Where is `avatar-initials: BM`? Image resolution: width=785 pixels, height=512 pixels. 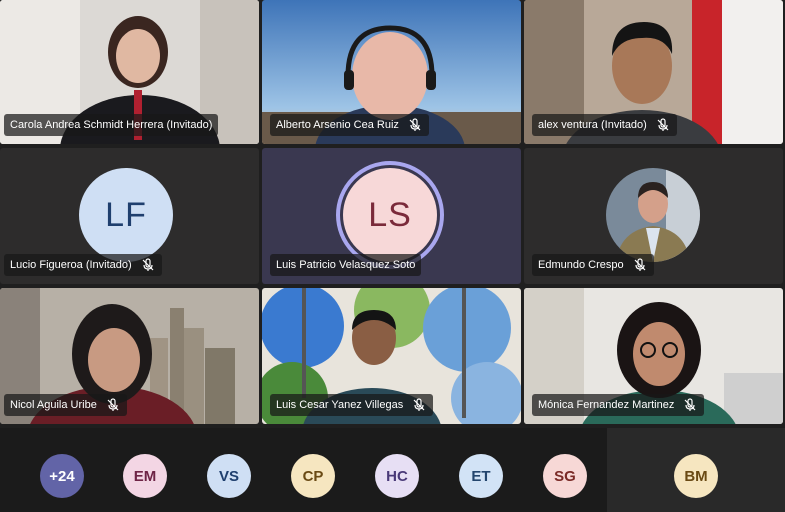 avatar-initials: BM is located at coordinates (696, 476).